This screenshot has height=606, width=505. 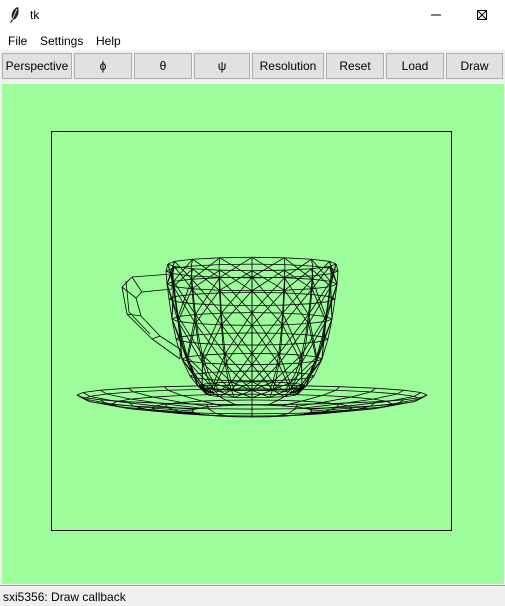 I want to click on load-button: Load, so click(x=415, y=66).